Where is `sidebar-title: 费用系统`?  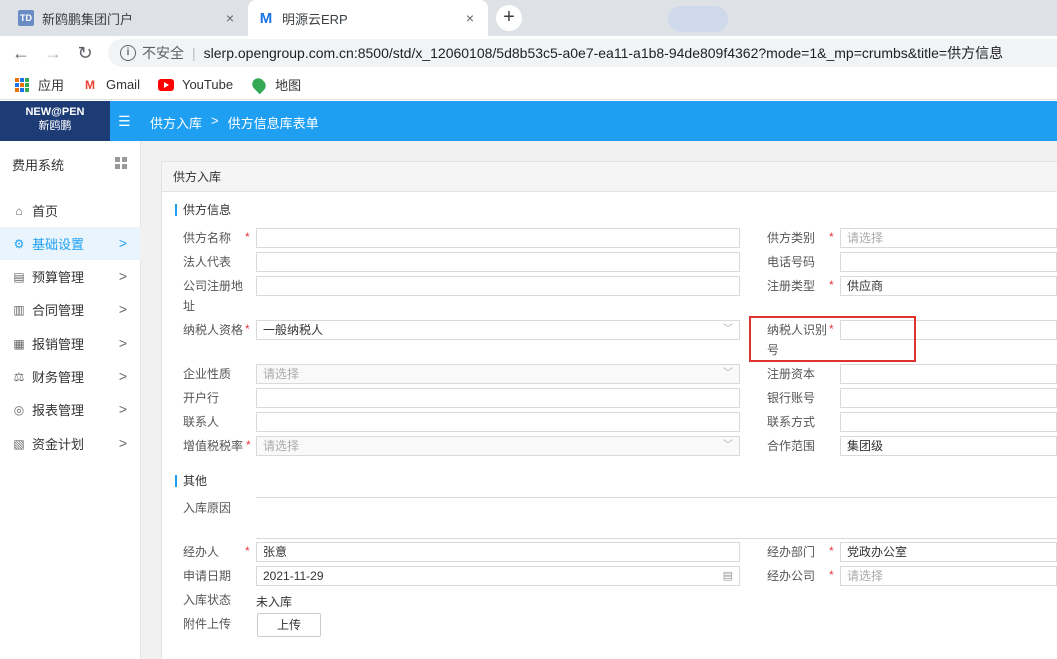
sidebar-title: 费用系统 is located at coordinates (38, 165).